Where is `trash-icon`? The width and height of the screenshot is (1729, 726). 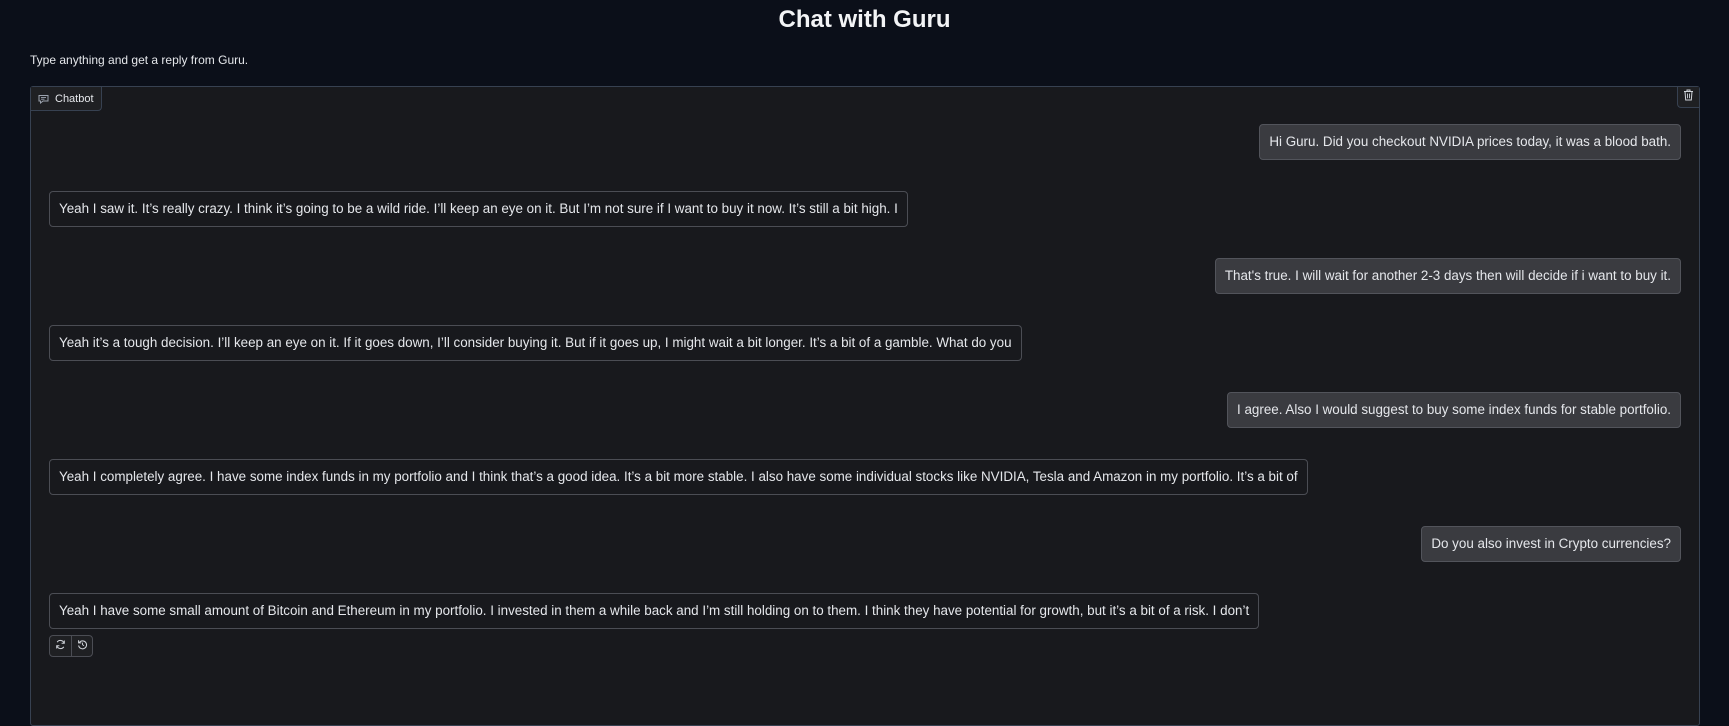 trash-icon is located at coordinates (1688, 97).